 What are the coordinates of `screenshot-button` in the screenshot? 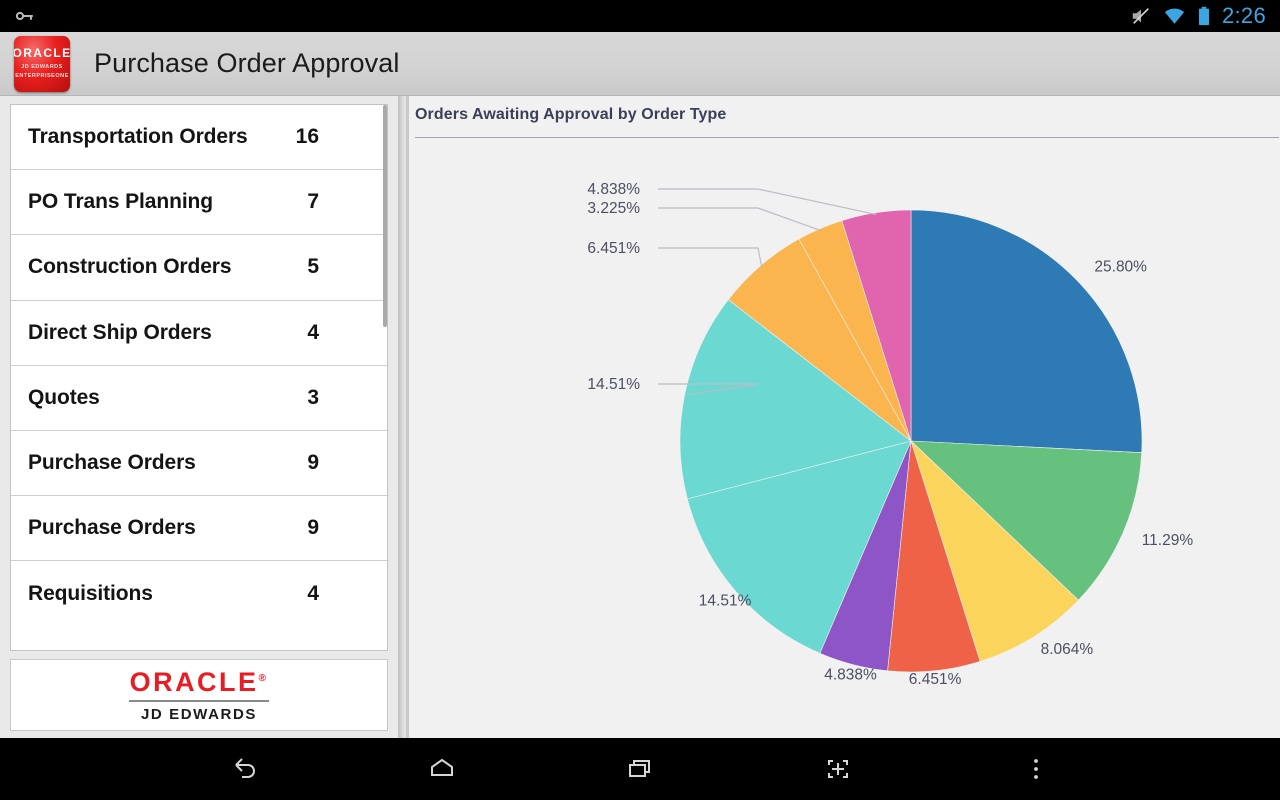 It's located at (838, 769).